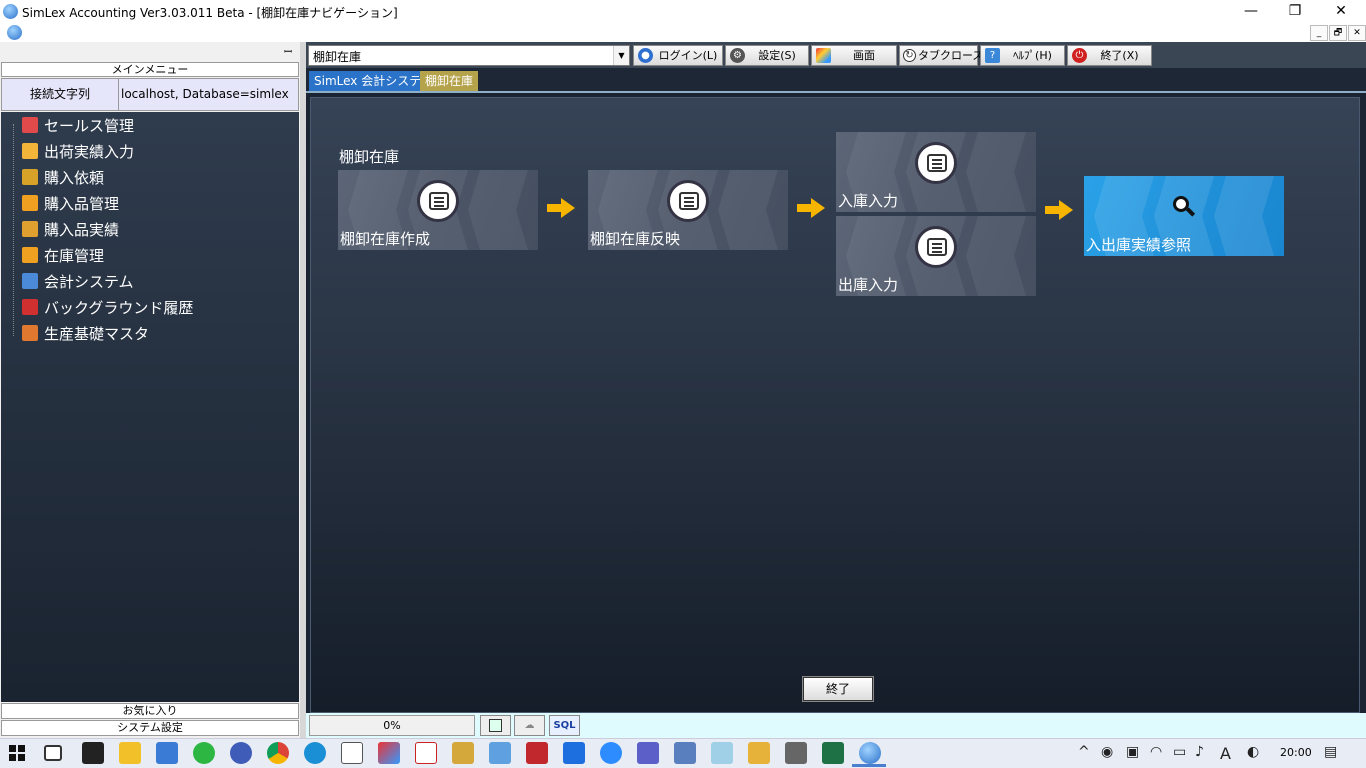 The width and height of the screenshot is (1366, 768). Describe the element at coordinates (1132, 752) in the screenshot. I see `tray-display-icon: ▣` at that location.